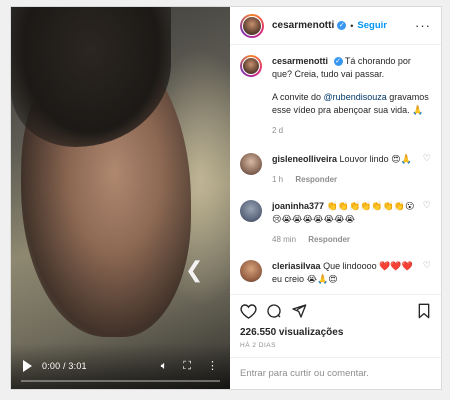 This screenshot has height=400, width=450. What do you see at coordinates (278, 130) in the screenshot?
I see `caption-age: 2 d` at bounding box center [278, 130].